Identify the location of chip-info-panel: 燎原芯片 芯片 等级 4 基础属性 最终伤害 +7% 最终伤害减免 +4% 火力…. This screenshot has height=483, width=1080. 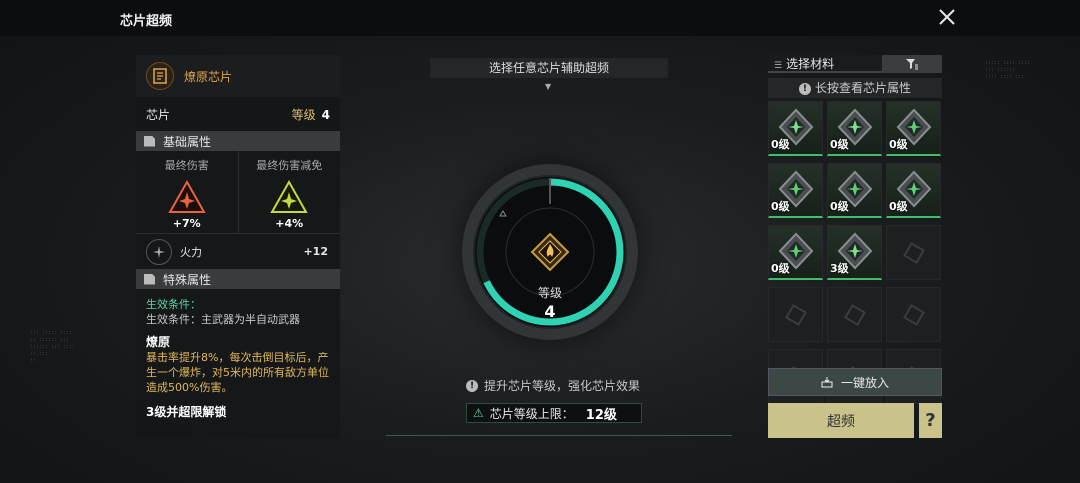
(238, 246).